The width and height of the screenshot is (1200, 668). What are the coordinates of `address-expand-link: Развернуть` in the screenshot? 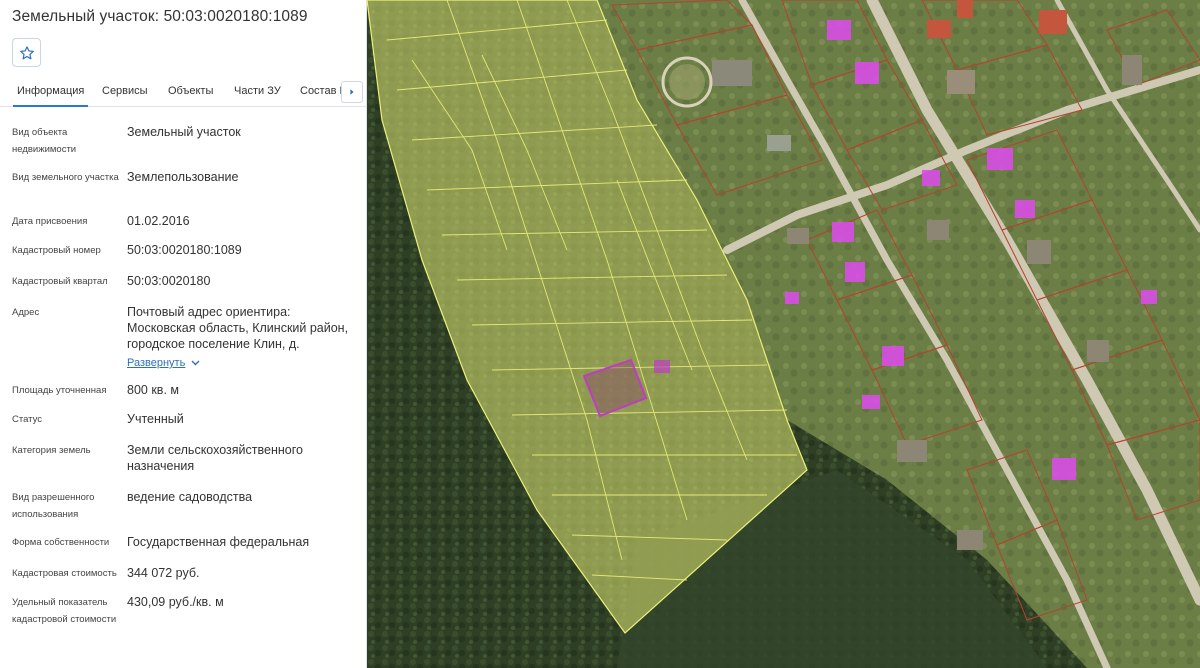 It's located at (163, 363).